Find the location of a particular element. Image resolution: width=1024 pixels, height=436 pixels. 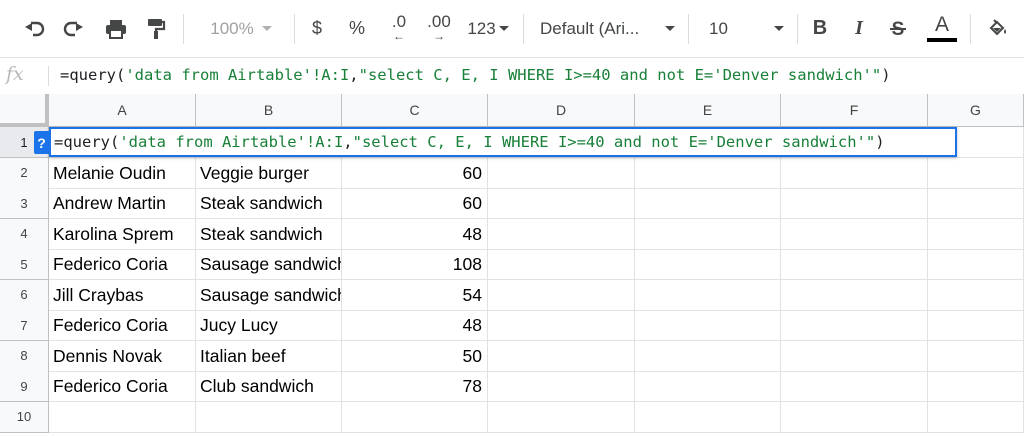

italic-button: I is located at coordinates (859, 28).